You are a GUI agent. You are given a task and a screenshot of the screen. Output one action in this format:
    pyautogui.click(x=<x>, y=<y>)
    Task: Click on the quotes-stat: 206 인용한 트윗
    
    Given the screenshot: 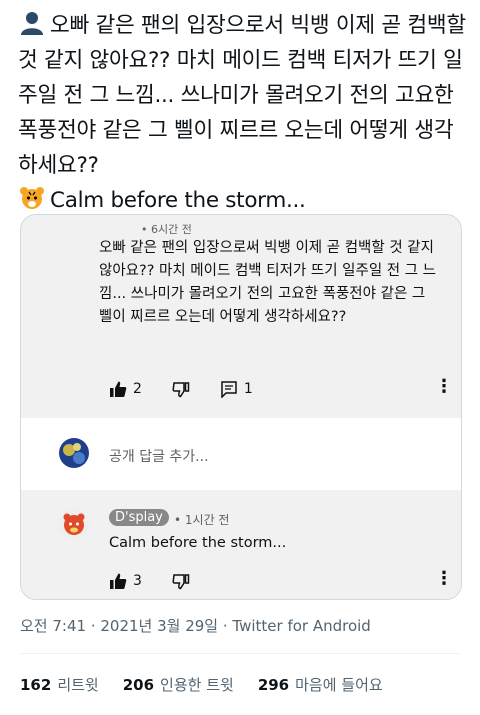 What is the action you would take?
    pyautogui.click(x=178, y=684)
    